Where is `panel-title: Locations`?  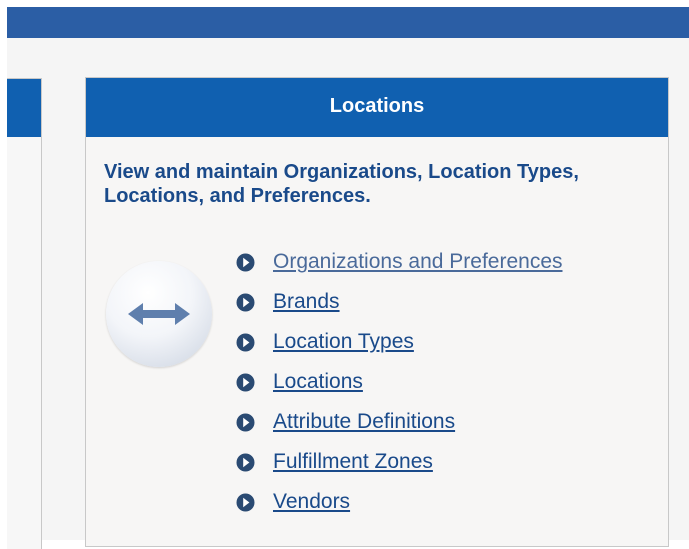
panel-title: Locations is located at coordinates (377, 106).